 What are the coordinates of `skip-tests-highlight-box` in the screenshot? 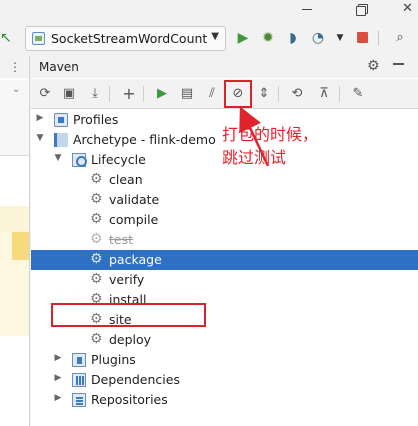 It's located at (238, 94).